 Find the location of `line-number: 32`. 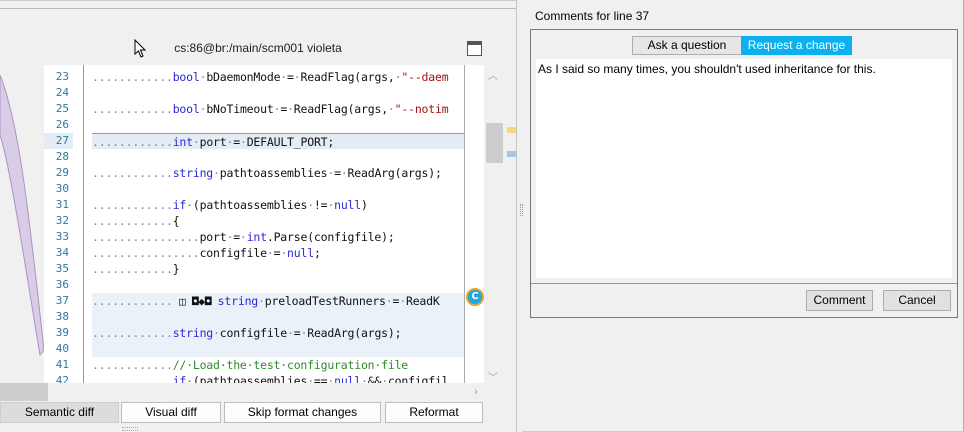

line-number: 32 is located at coordinates (62, 220).